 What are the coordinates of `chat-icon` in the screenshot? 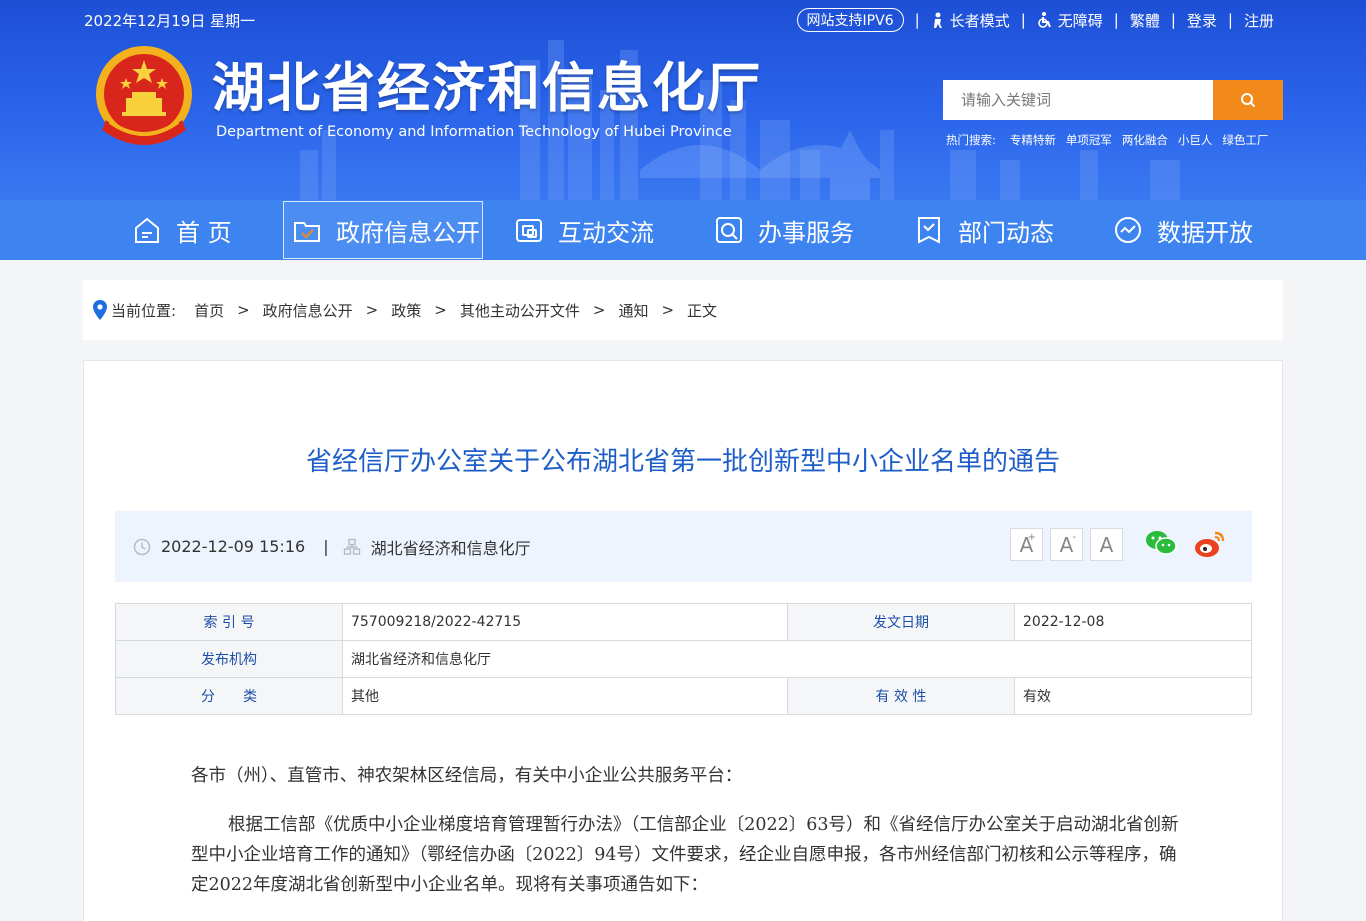 It's located at (529, 230).